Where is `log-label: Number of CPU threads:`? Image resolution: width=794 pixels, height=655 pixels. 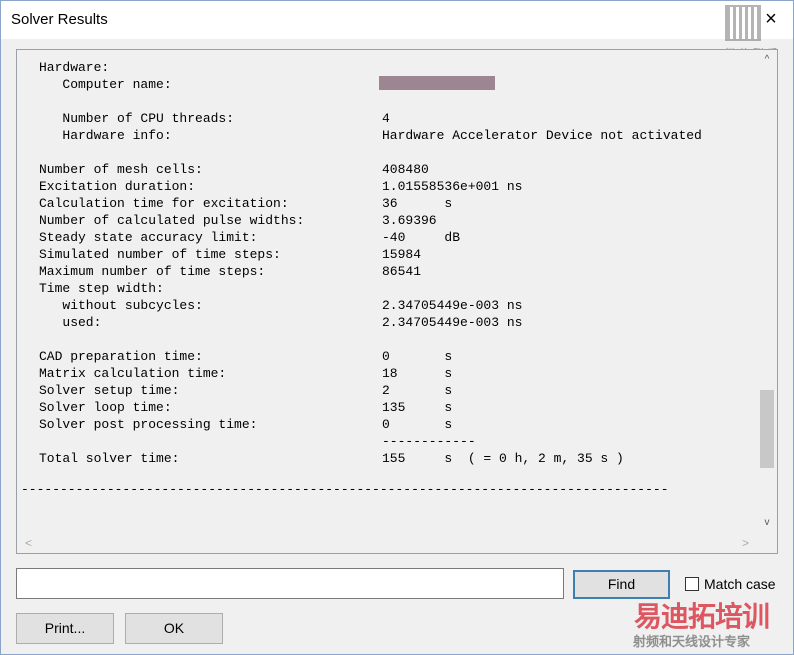
log-label: Number of CPU threads: is located at coordinates (137, 118).